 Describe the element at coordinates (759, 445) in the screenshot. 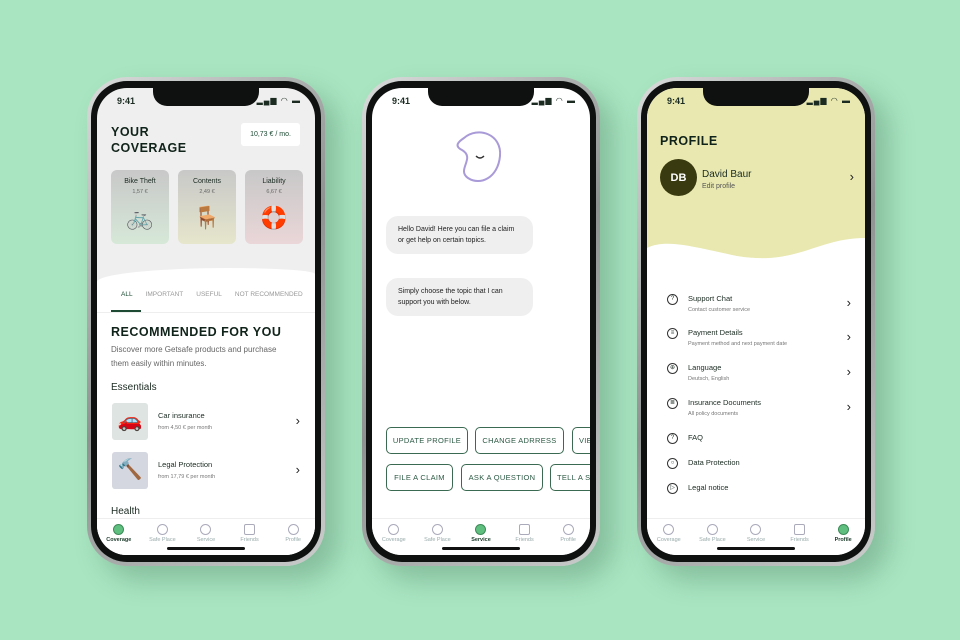

I see `profile-menu-item: ? FAQ` at that location.